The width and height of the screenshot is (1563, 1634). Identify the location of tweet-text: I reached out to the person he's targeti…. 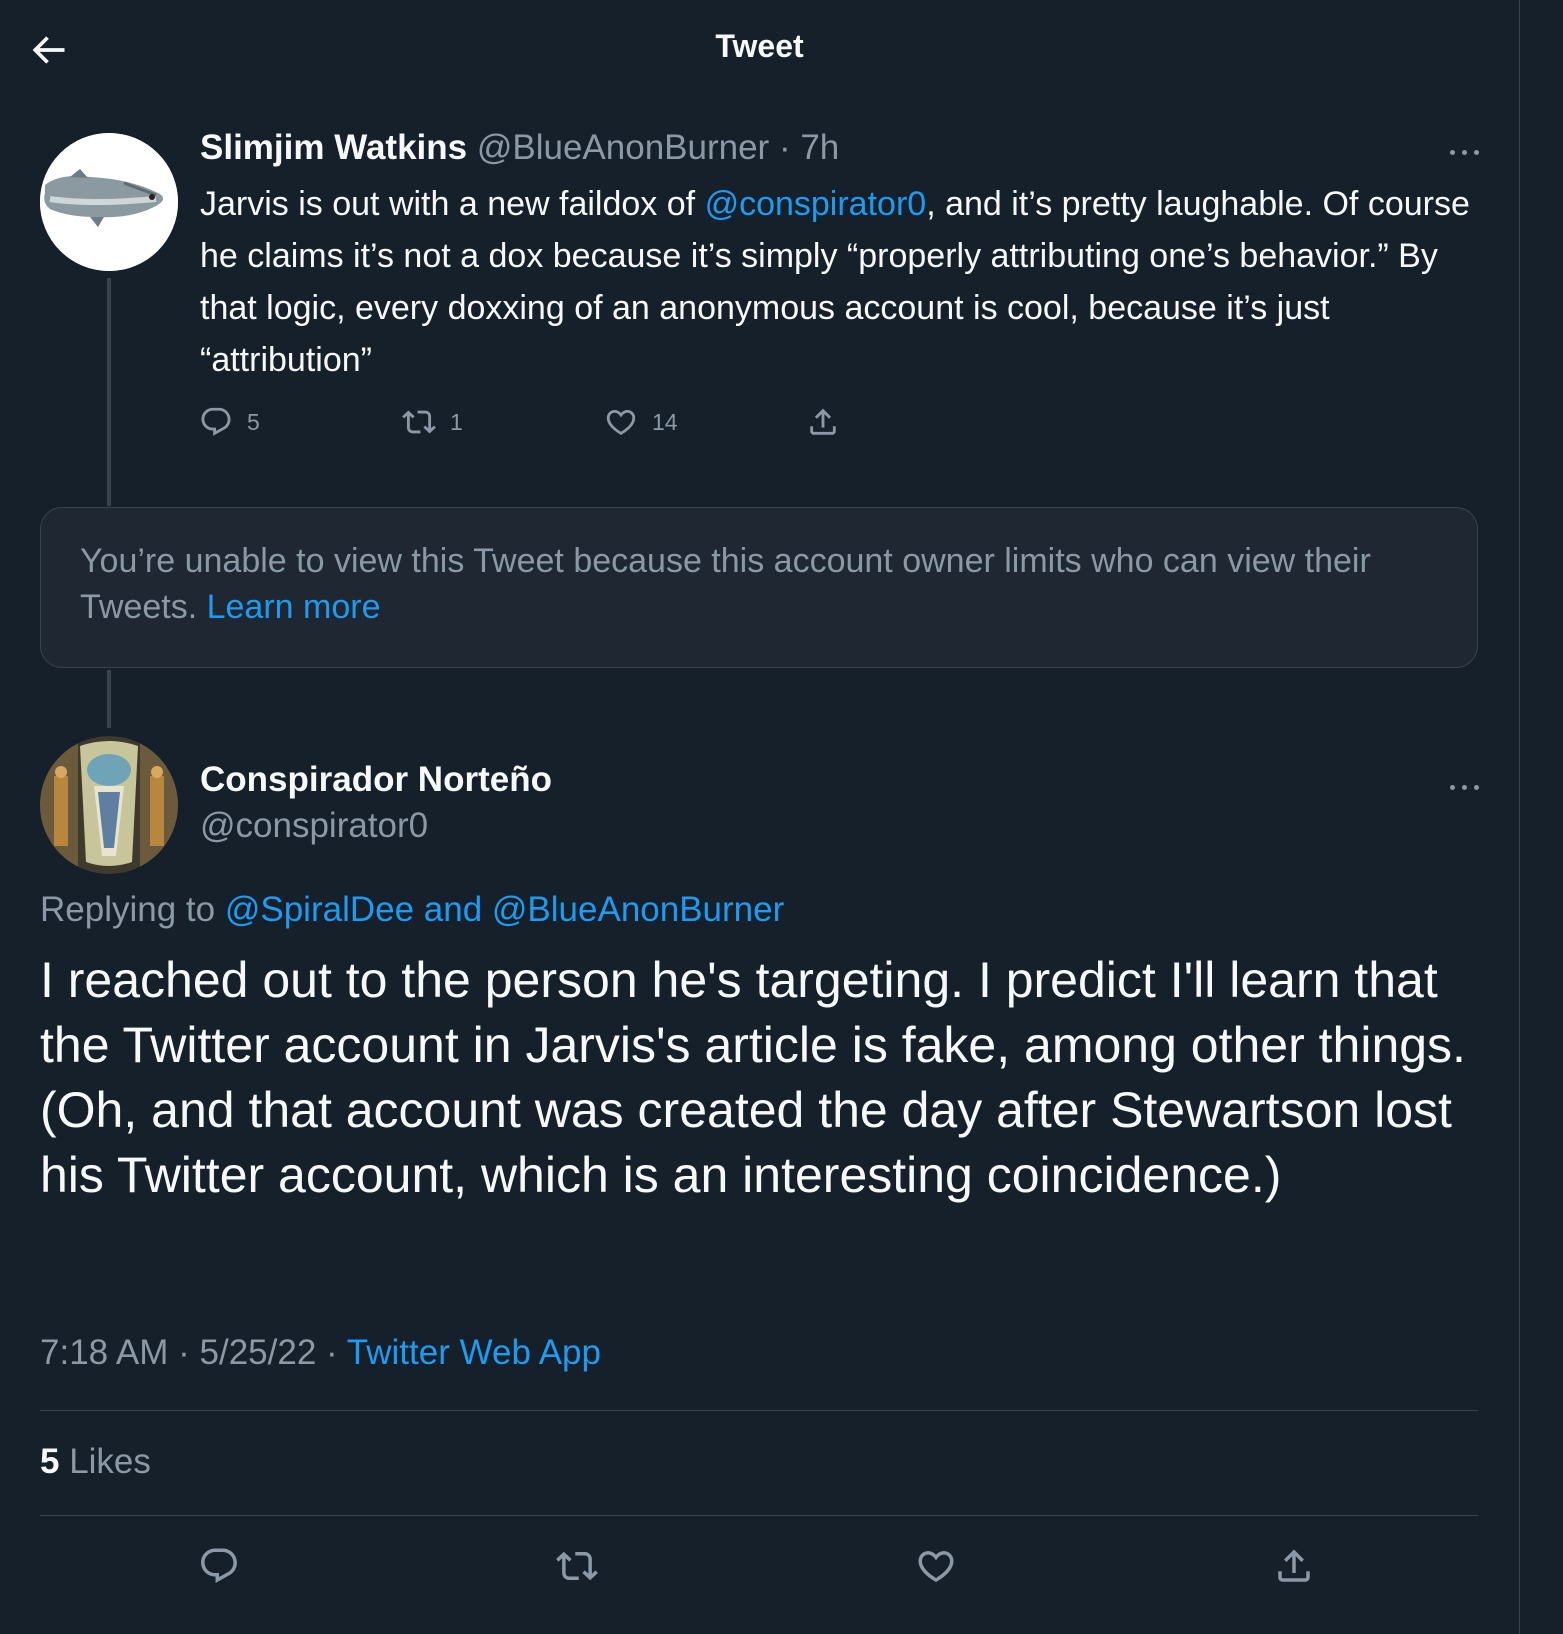
(753, 1077).